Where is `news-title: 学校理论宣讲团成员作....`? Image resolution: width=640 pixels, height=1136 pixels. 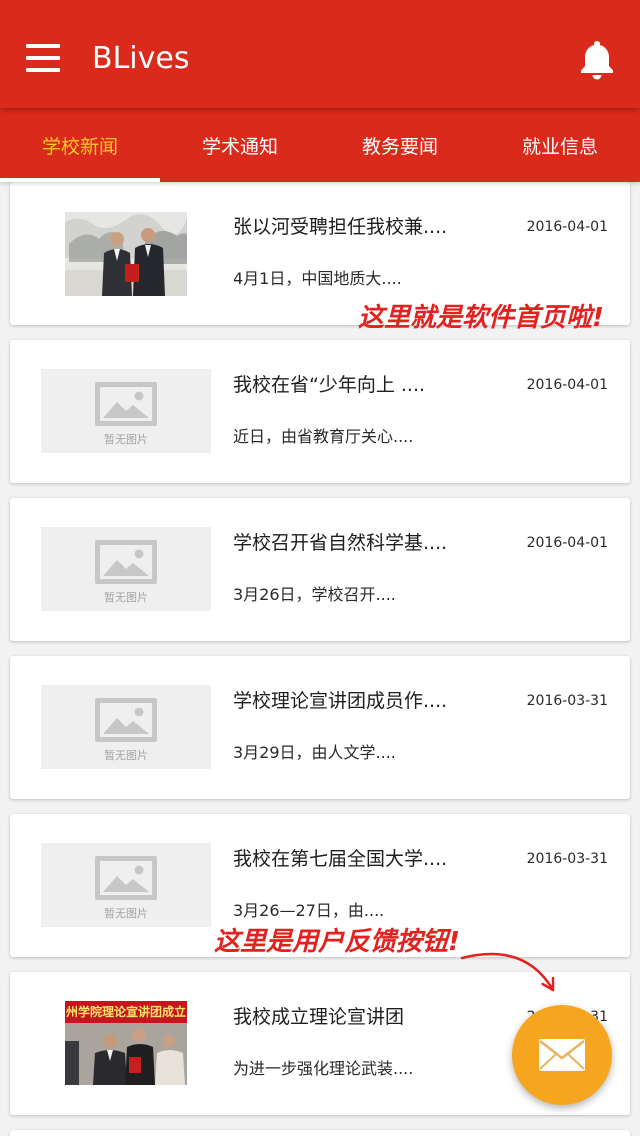 news-title: 学校理论宣讲团成员作.... is located at coordinates (340, 701).